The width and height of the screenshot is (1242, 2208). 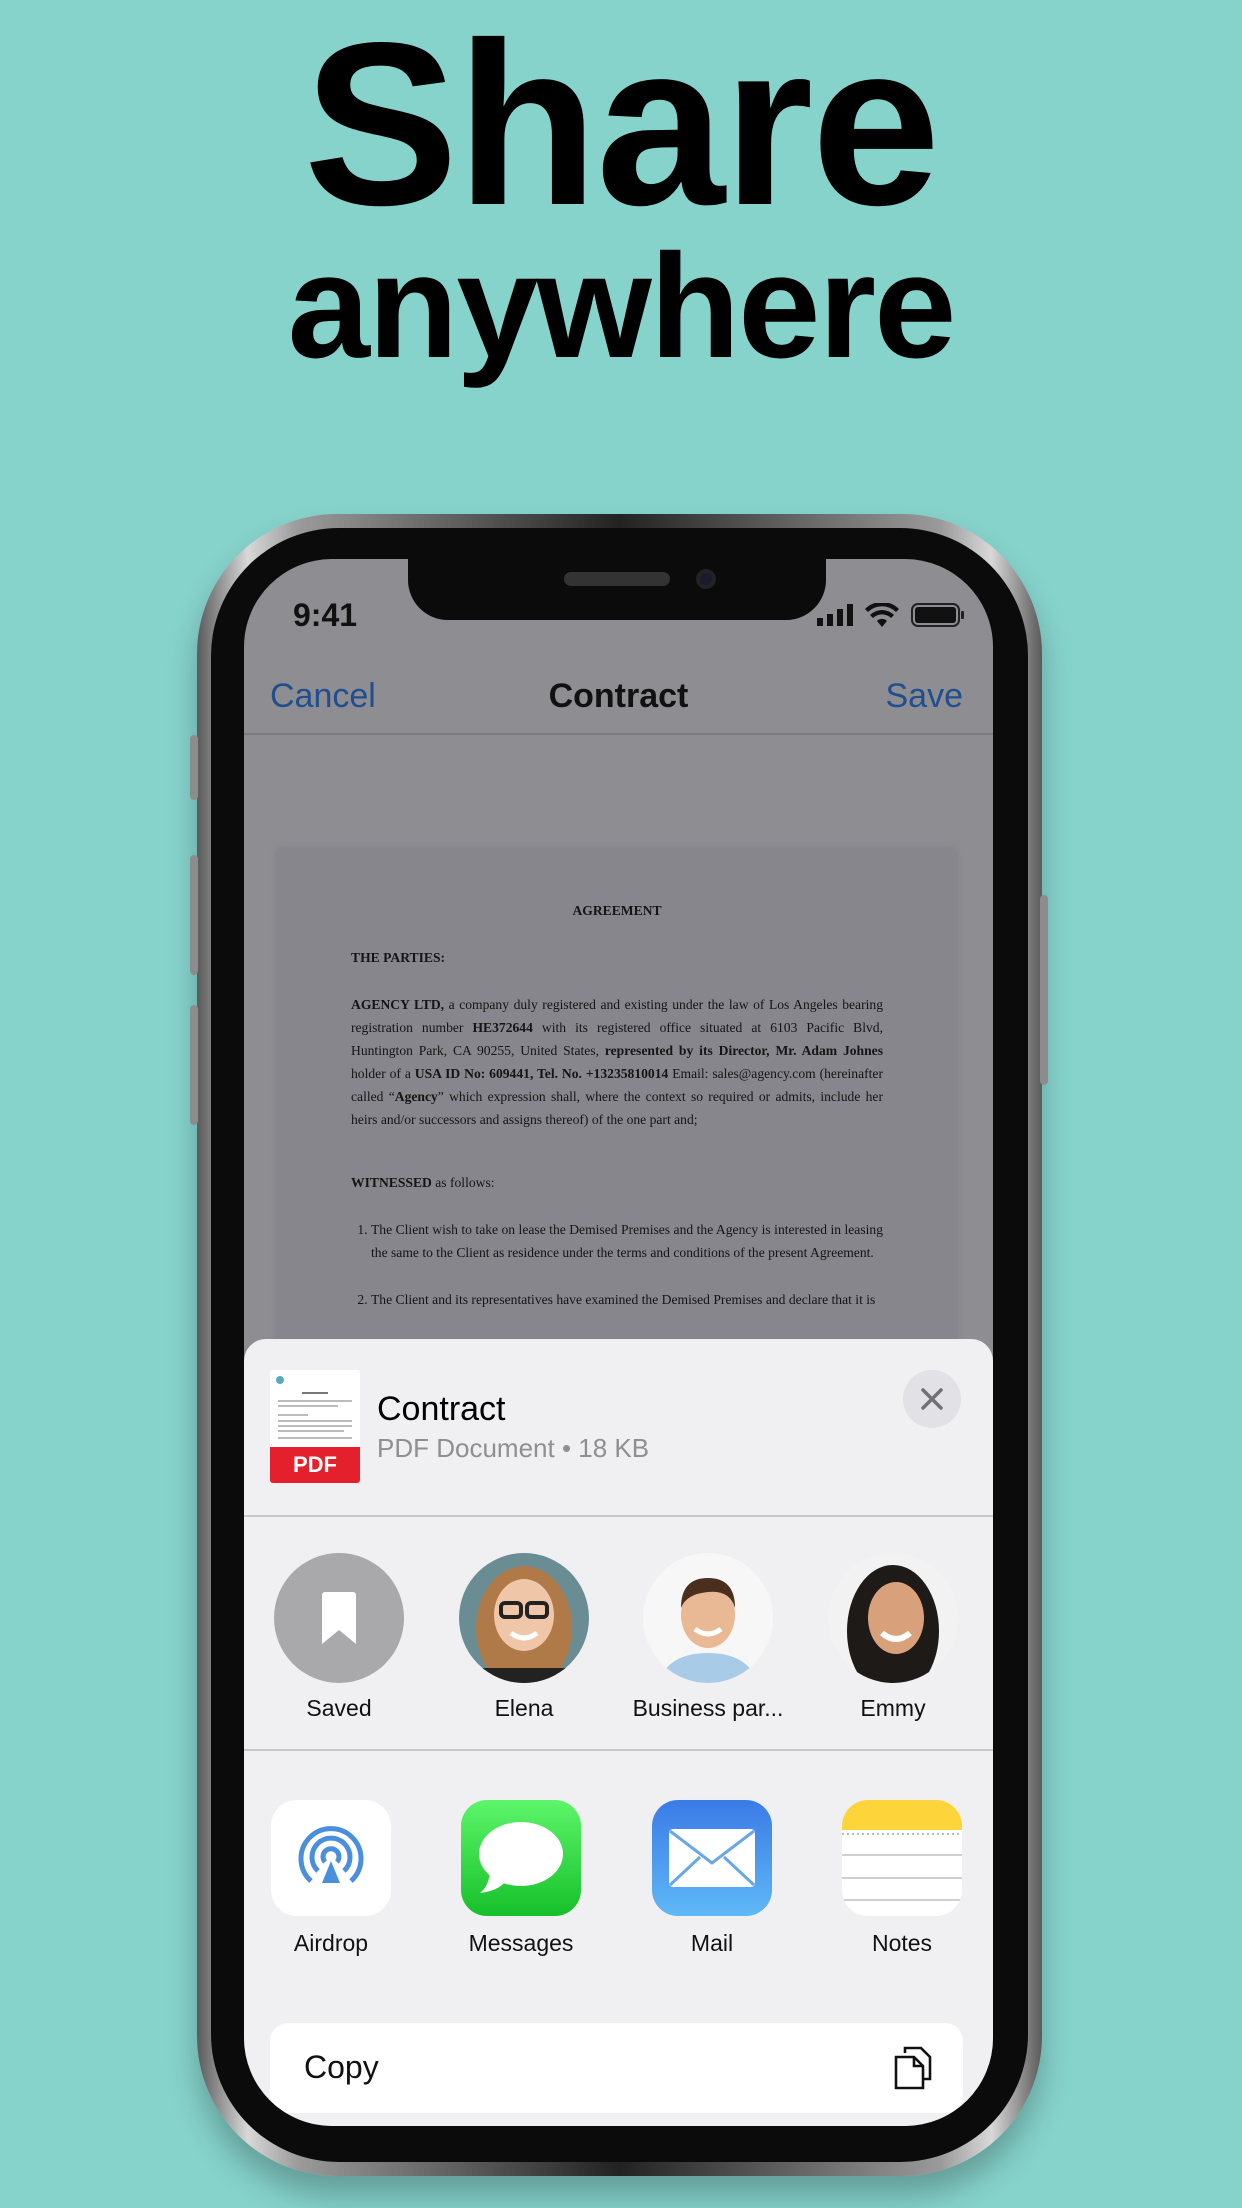 What do you see at coordinates (194, 1065) in the screenshot?
I see `volume-down-button` at bounding box center [194, 1065].